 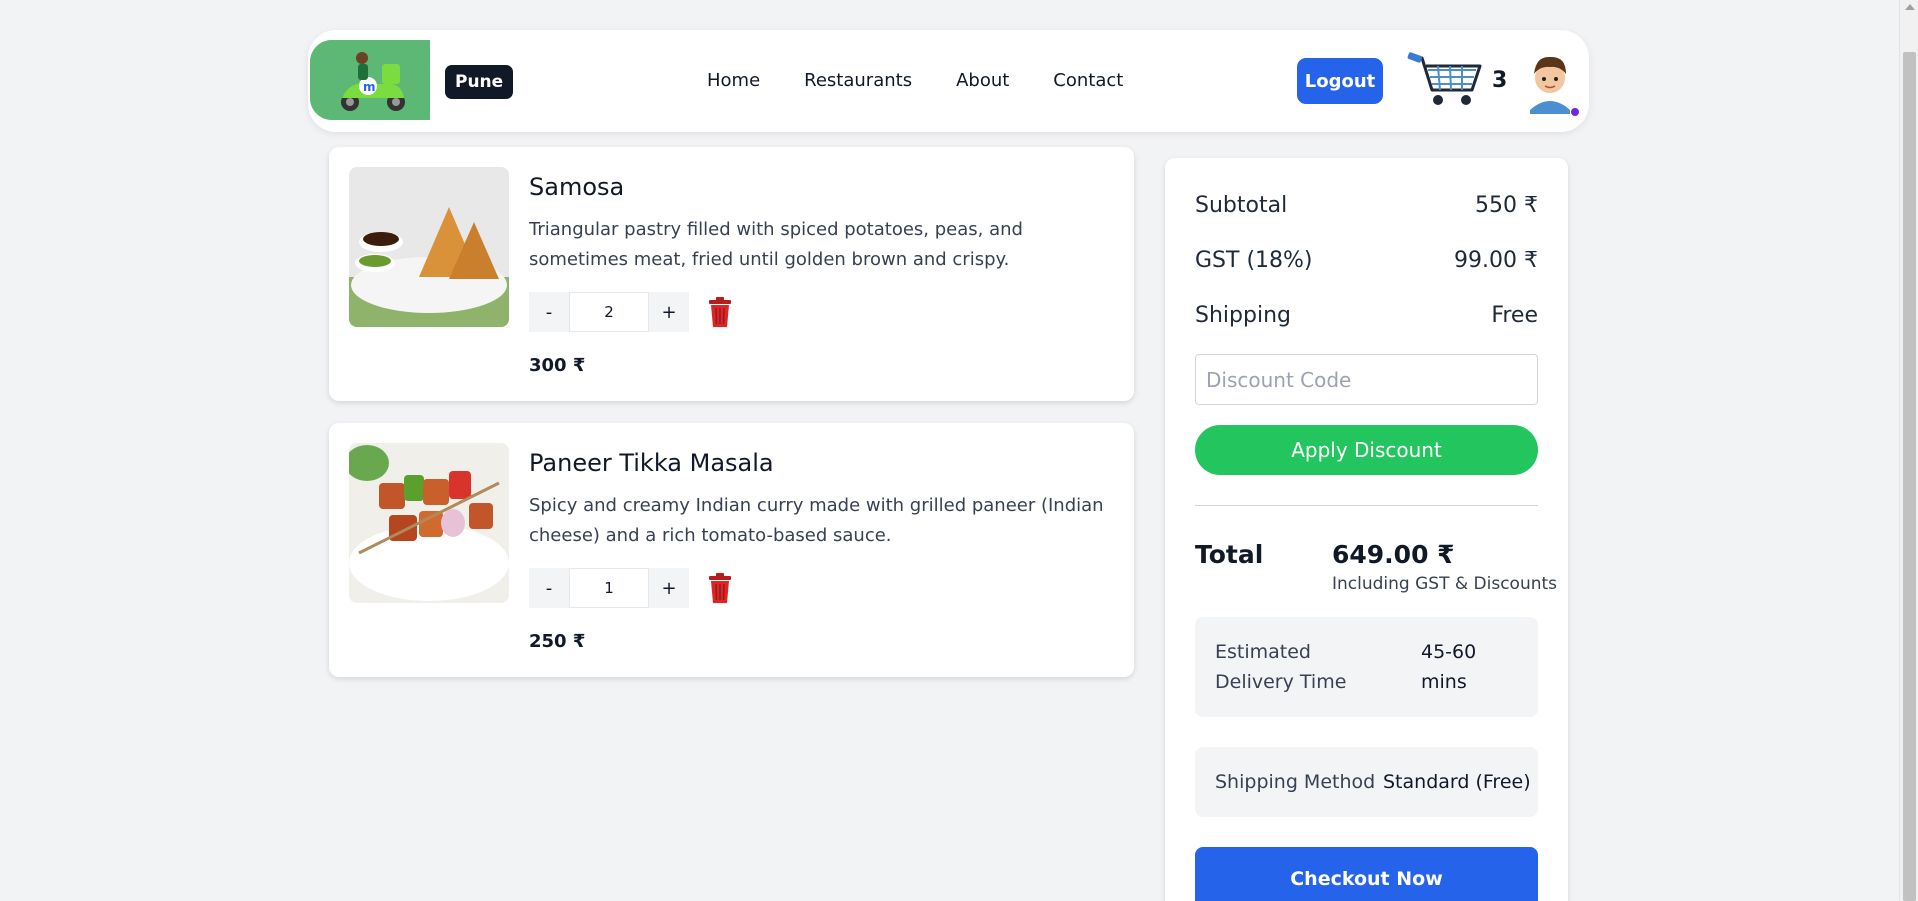 What do you see at coordinates (1295, 782) in the screenshot?
I see `shipping-method-label: Shipping Method` at bounding box center [1295, 782].